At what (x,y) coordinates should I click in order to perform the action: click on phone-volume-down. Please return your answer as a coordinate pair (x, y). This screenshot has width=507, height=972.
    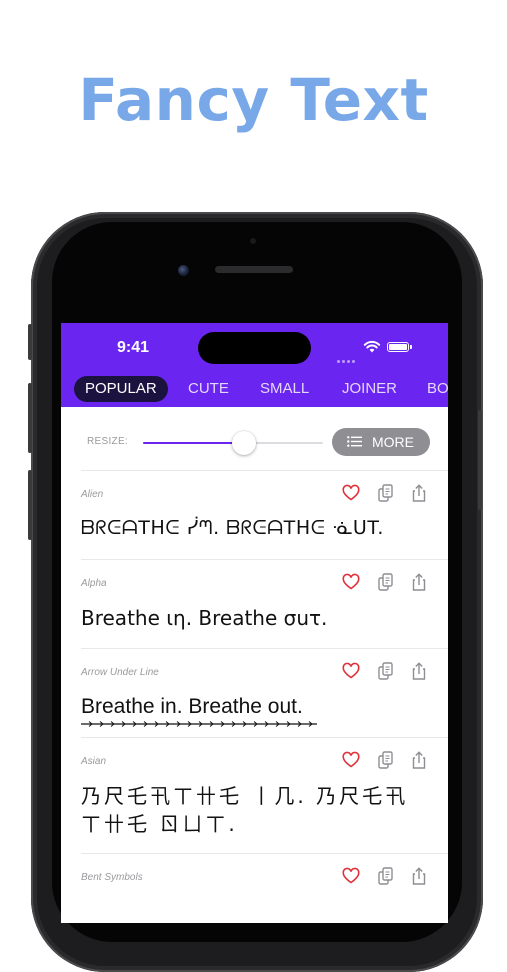
    Looking at the image, I should click on (30, 505).